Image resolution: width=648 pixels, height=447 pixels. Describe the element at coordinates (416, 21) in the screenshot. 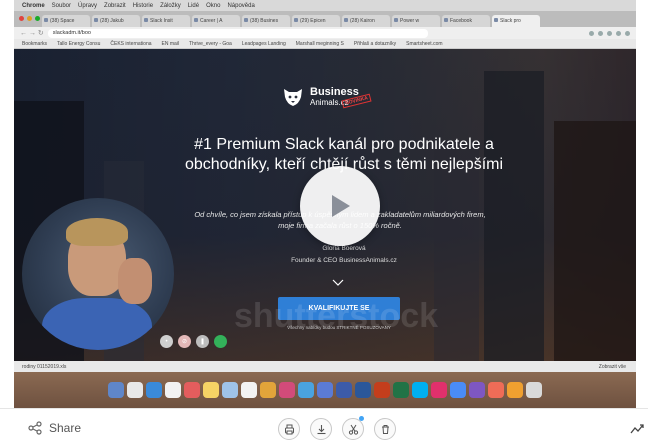

I see `browser-tab: Power w` at that location.